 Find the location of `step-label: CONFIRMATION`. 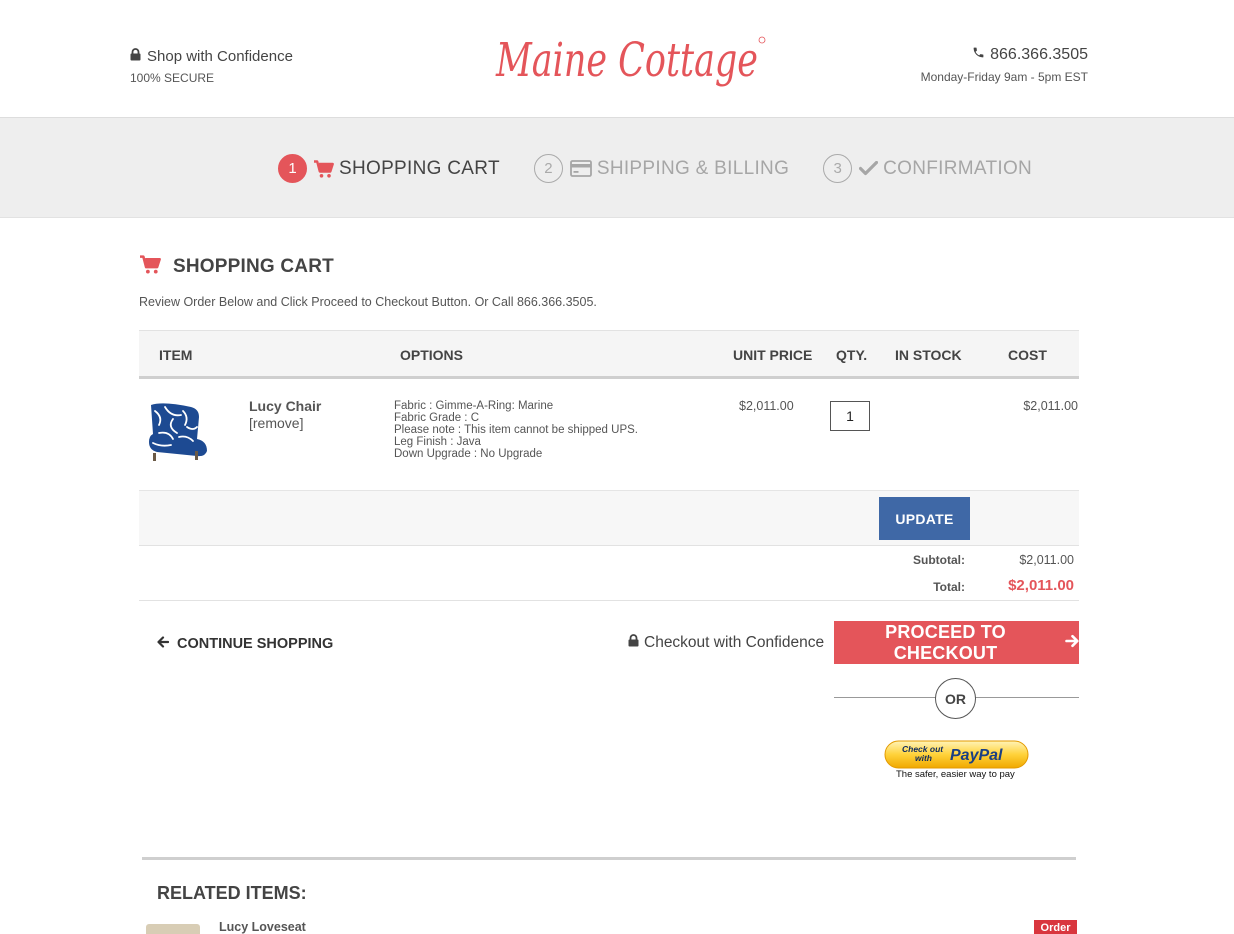

step-label: CONFIRMATION is located at coordinates (958, 168).